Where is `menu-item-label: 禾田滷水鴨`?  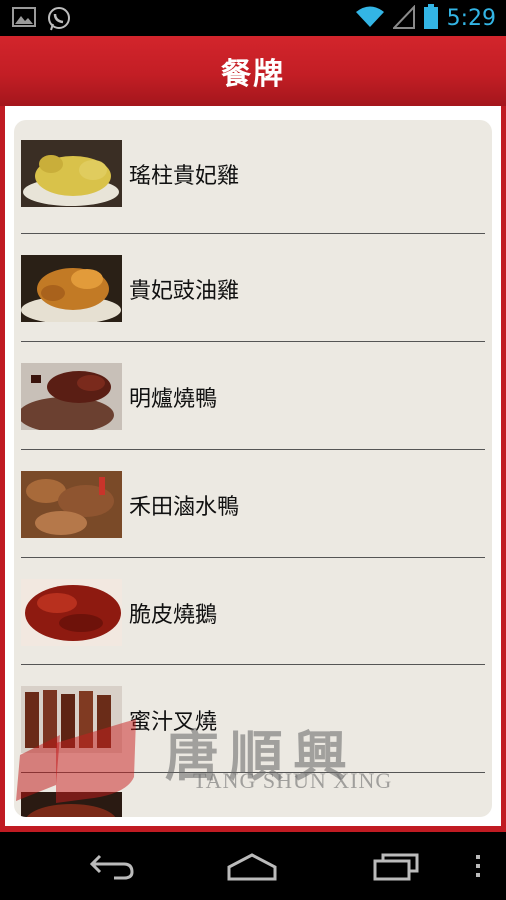 menu-item-label: 禾田滷水鴨 is located at coordinates (184, 507).